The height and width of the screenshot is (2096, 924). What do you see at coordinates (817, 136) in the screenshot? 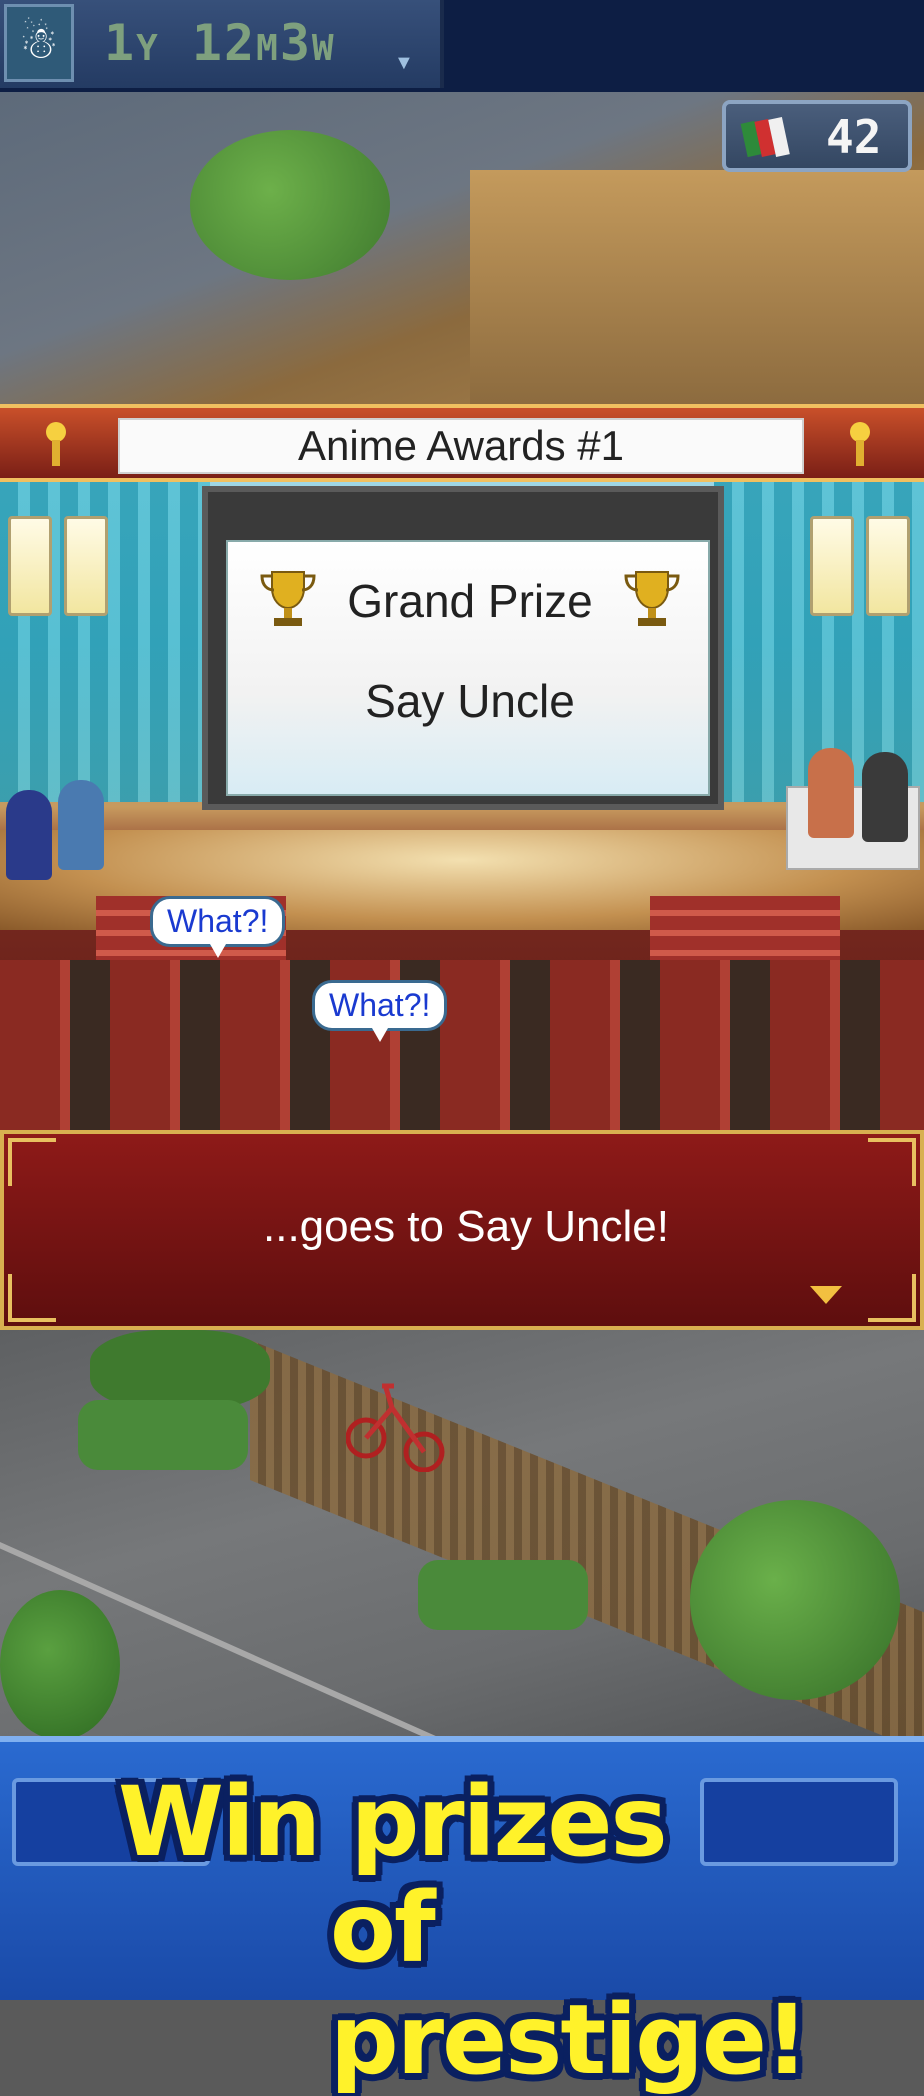
I see `resource-counter: 42` at bounding box center [817, 136].